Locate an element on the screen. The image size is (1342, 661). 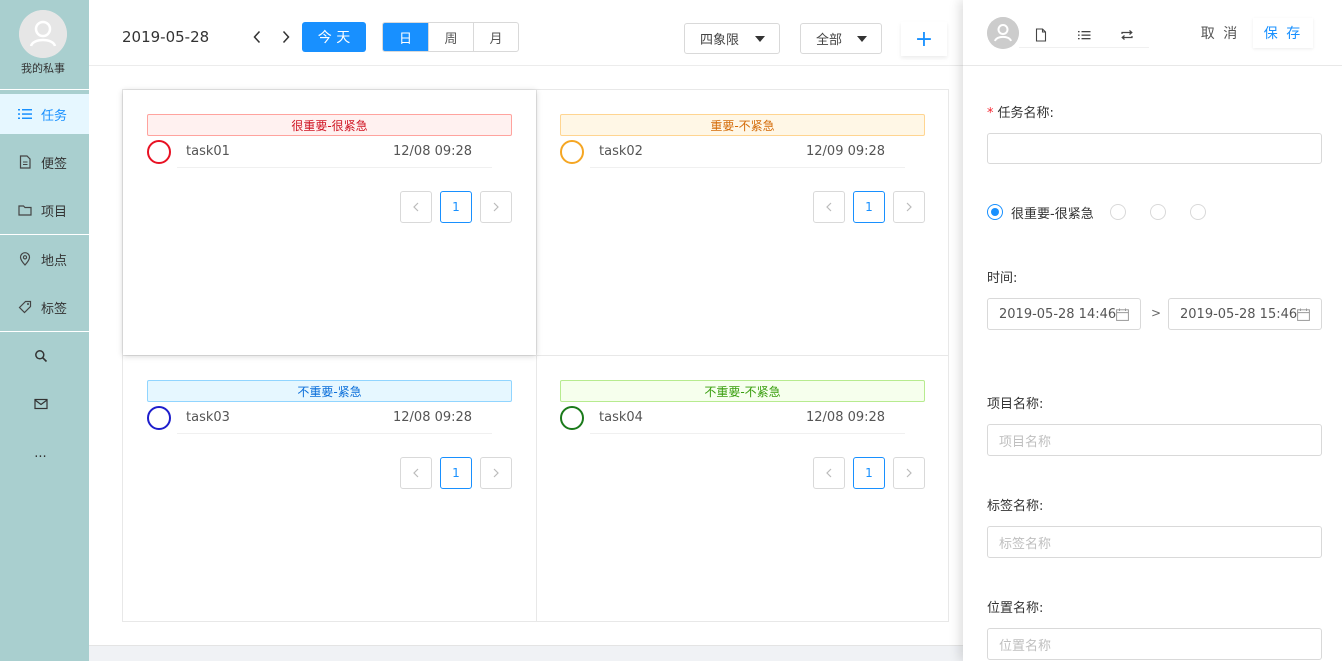
view-day-button: 日 is located at coordinates (405, 37).